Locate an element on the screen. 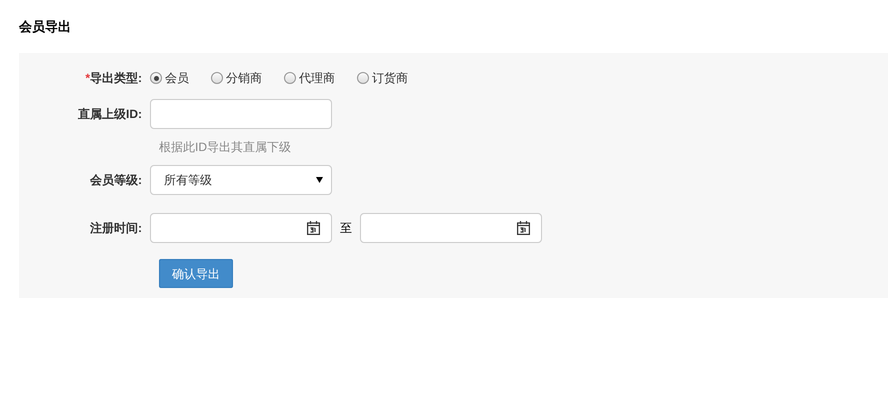 Image resolution: width=888 pixels, height=408 pixels. radio-option: 订货商 is located at coordinates (382, 78).